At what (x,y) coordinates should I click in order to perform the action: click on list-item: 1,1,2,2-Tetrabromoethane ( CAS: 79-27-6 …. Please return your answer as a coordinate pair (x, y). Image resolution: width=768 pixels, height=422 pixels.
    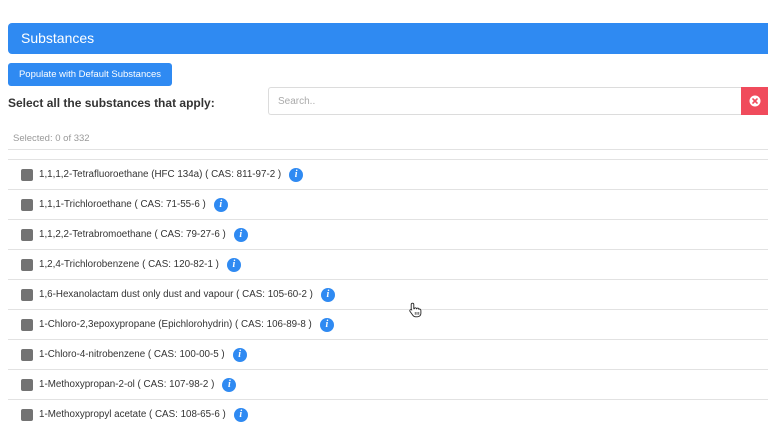
    Looking at the image, I should click on (388, 234).